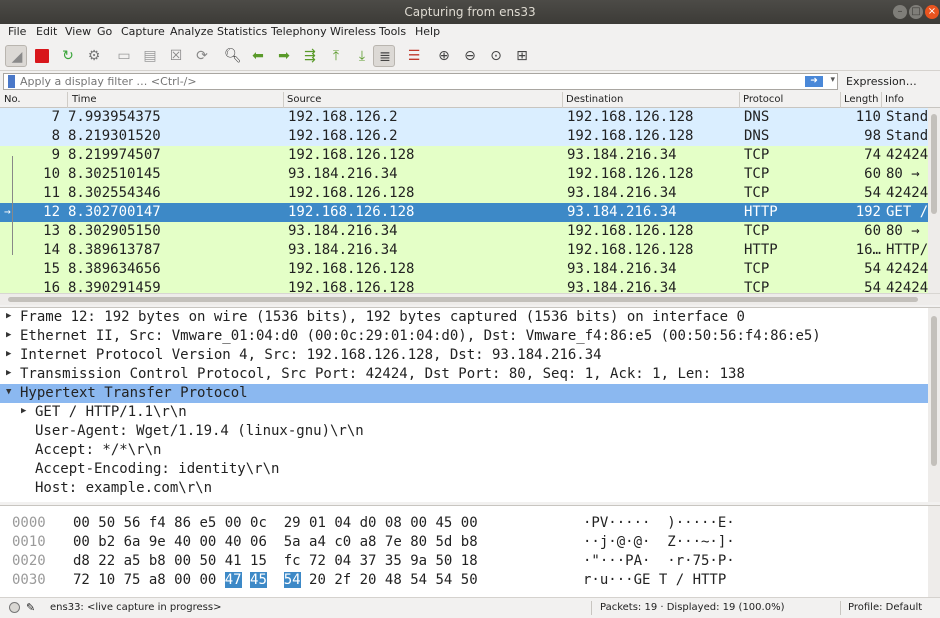  I want to click on hex-byte: a4, so click(317, 542).